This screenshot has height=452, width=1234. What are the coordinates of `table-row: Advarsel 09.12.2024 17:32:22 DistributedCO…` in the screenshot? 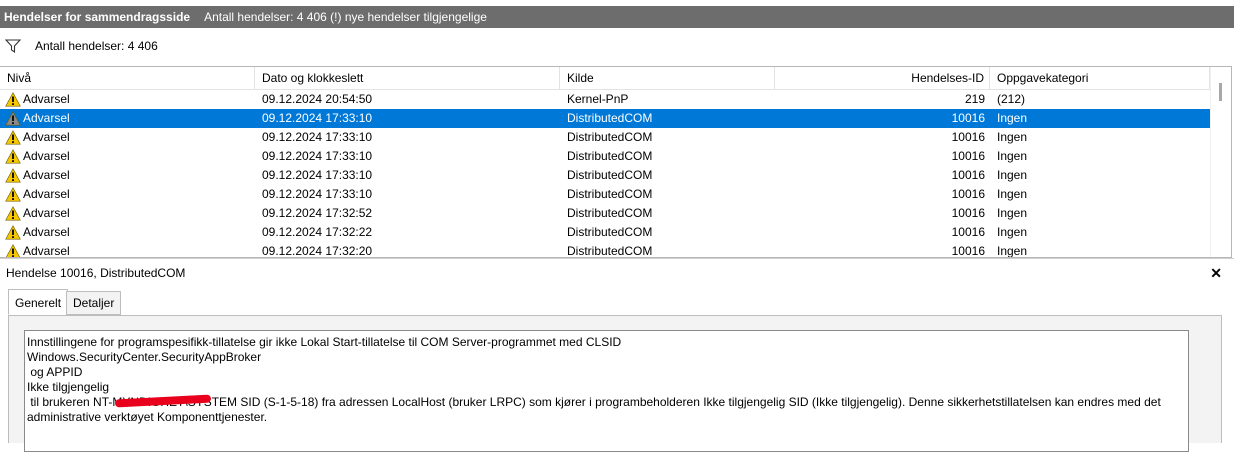 It's located at (605, 232).